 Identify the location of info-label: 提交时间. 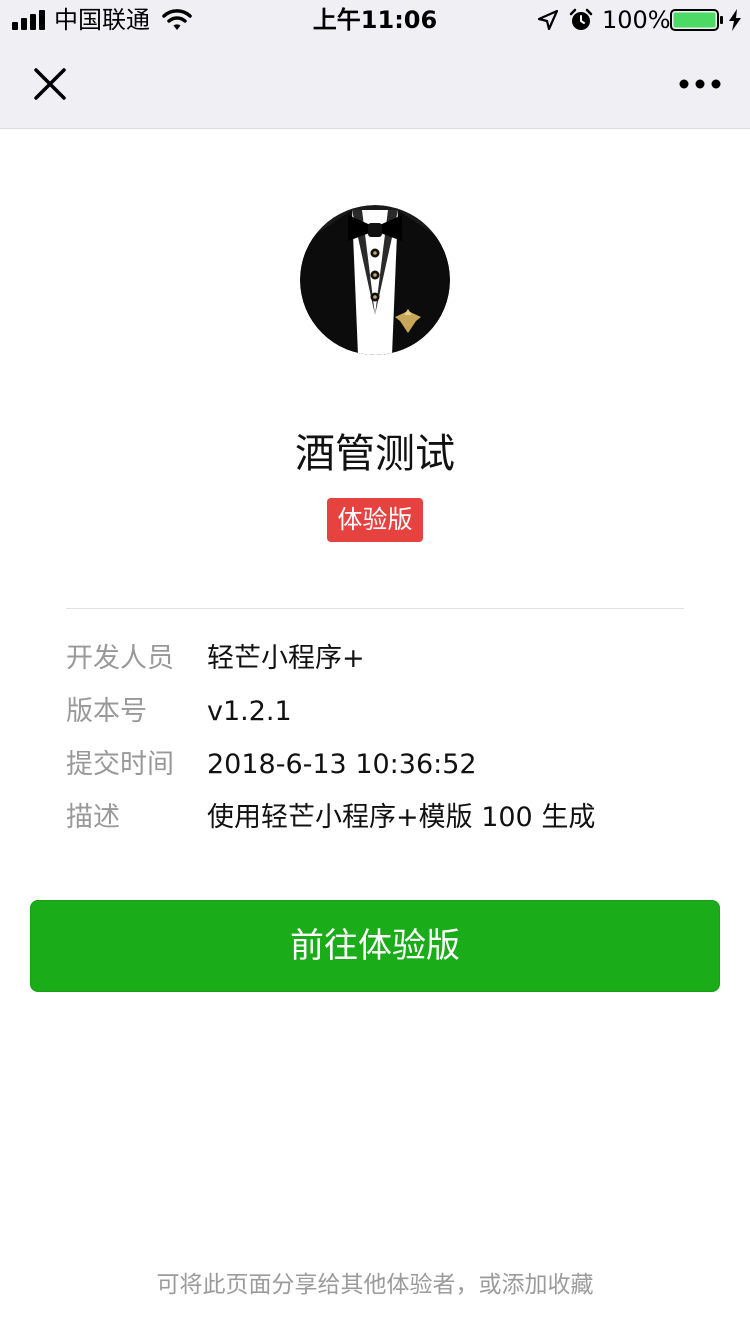
(120, 764).